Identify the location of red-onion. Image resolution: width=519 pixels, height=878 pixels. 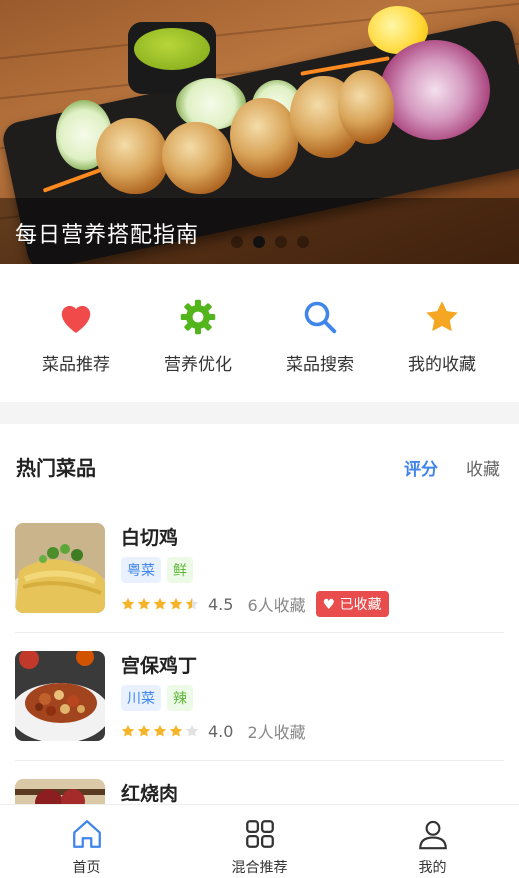
(435, 90).